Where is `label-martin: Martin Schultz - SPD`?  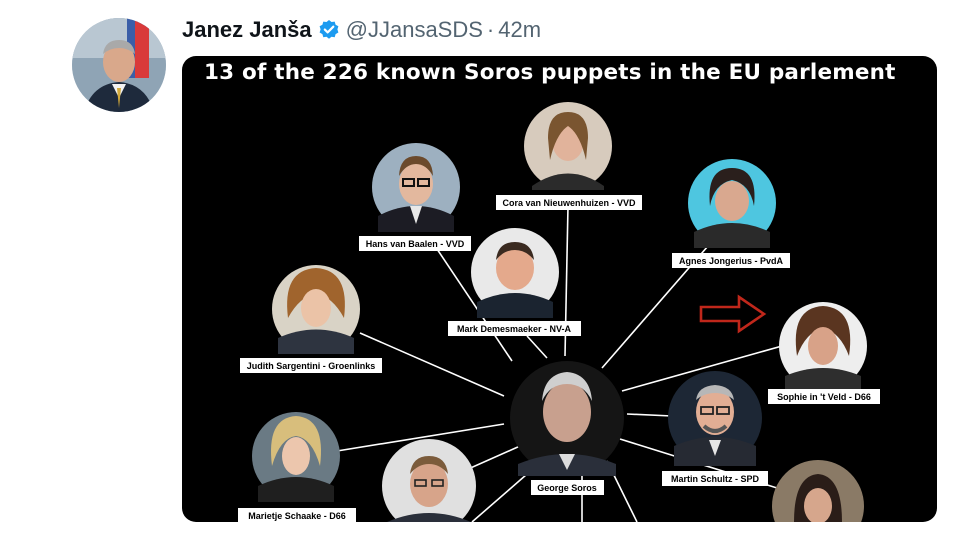 label-martin: Martin Schultz - SPD is located at coordinates (715, 479).